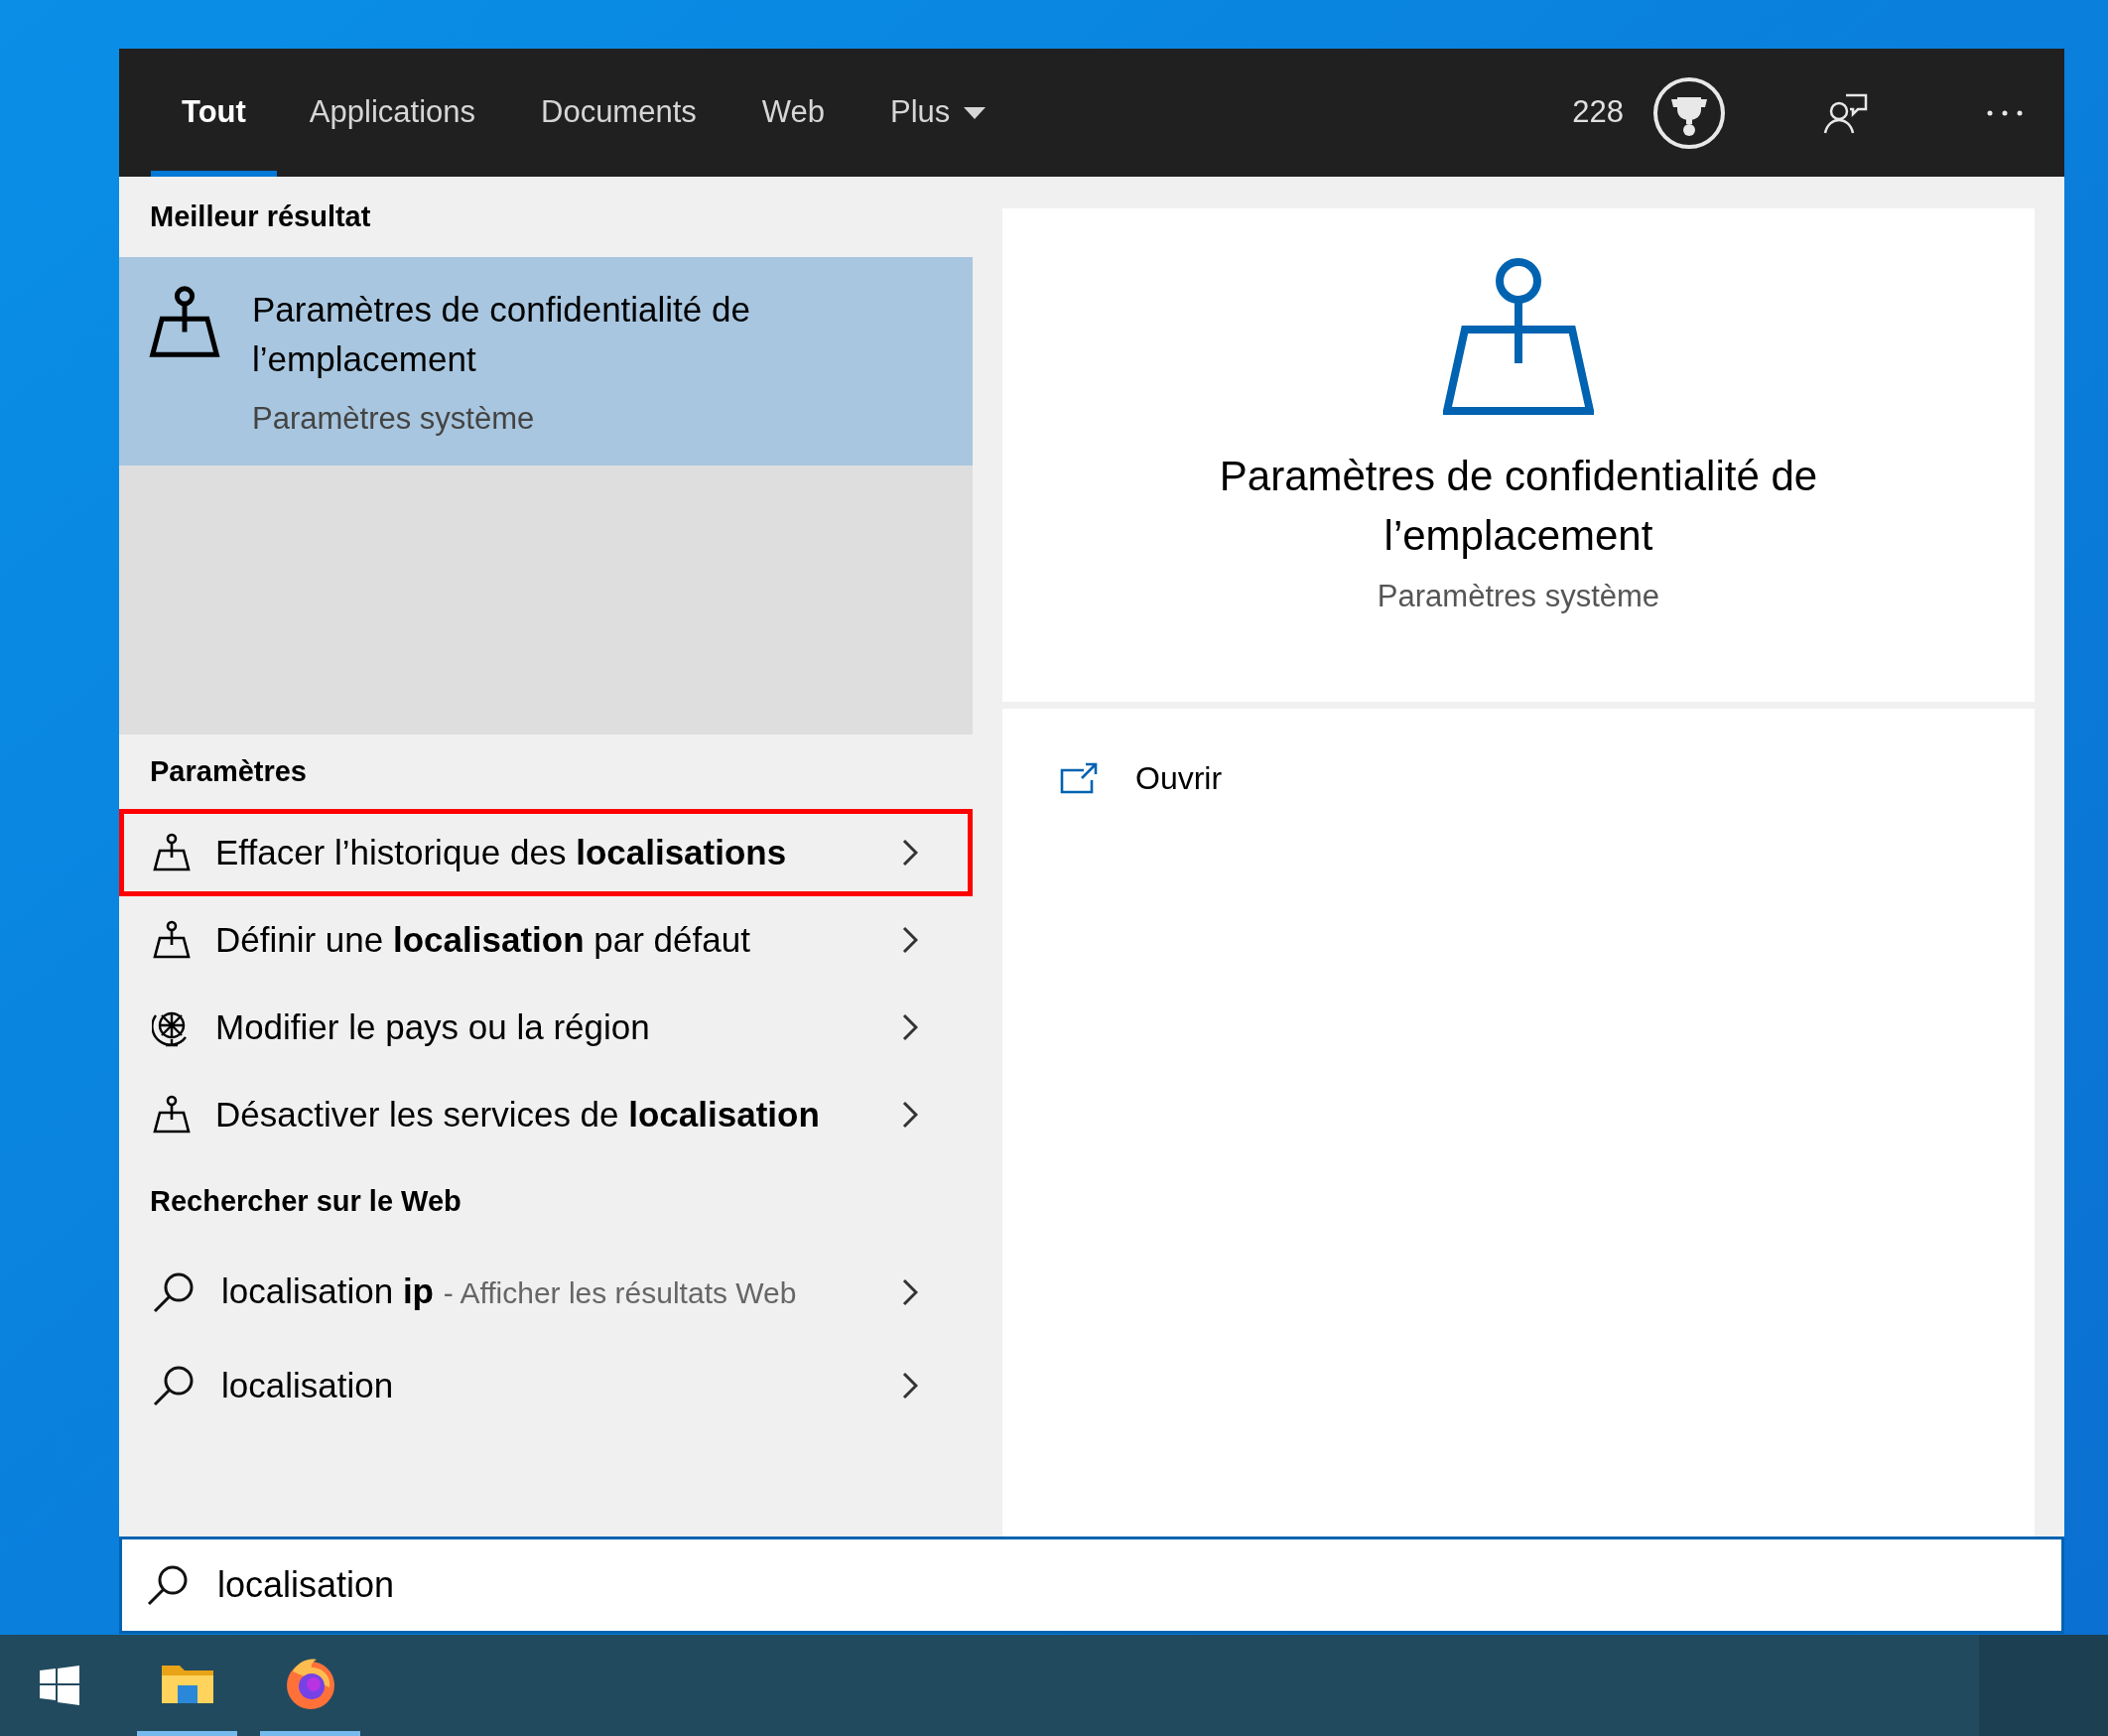 The width and height of the screenshot is (2108, 1736). What do you see at coordinates (501, 334) in the screenshot?
I see `result-title: Paramètres de confidentialité de l’emplacement` at bounding box center [501, 334].